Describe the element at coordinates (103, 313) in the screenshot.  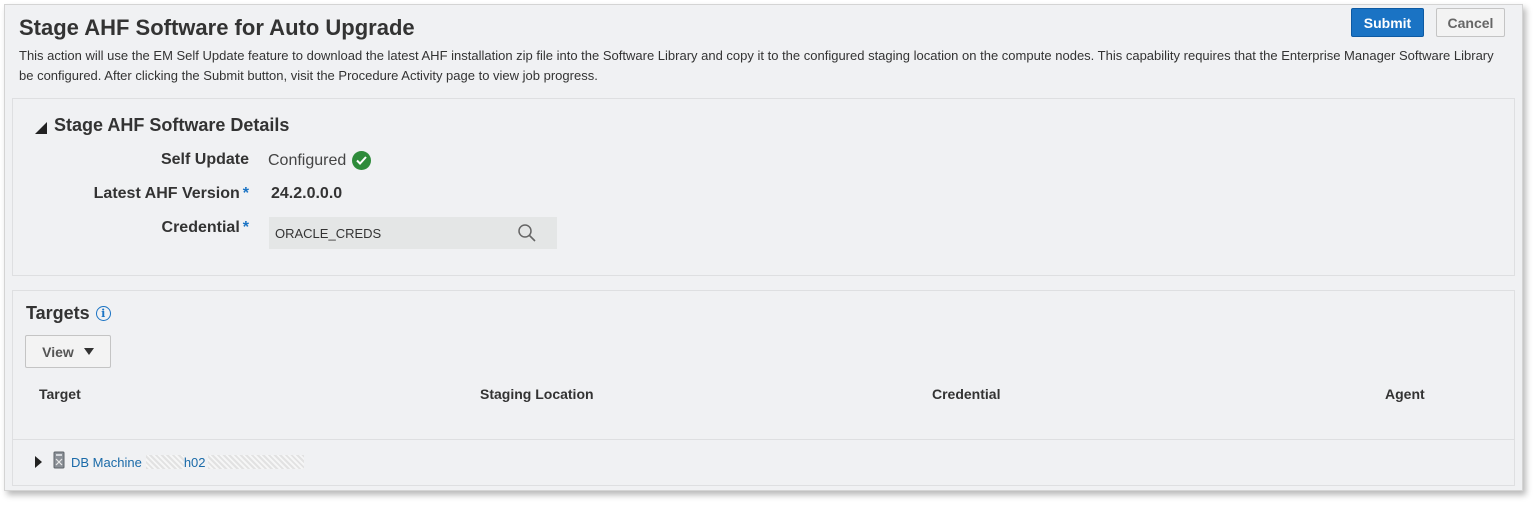
I see `info-icon: i` at that location.